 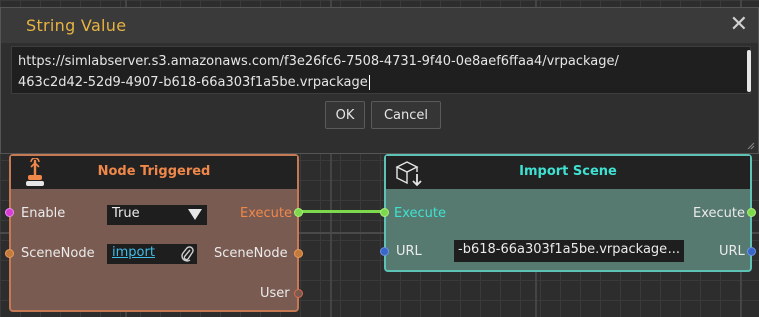 I want to click on execute-input-port, so click(x=384, y=212).